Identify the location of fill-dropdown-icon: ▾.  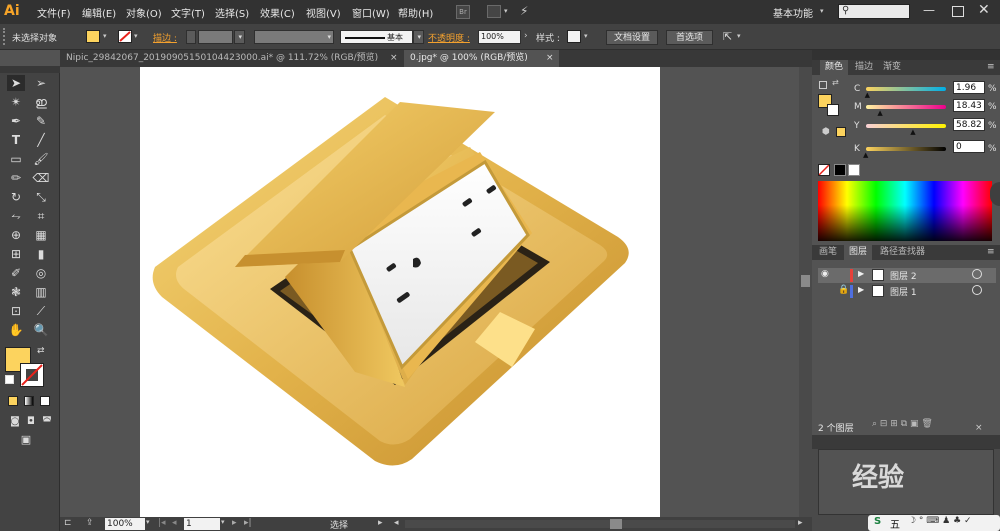
(105, 36).